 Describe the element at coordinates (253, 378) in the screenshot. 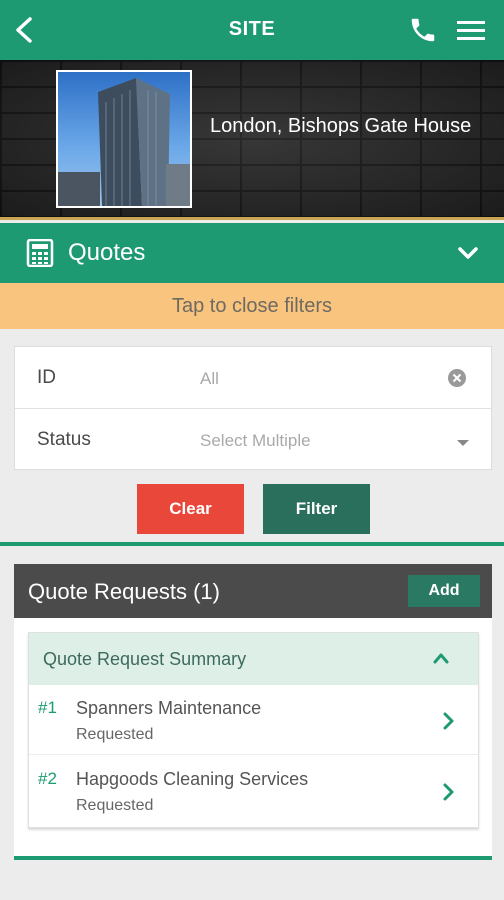

I see `id-filter-row: ID All` at that location.